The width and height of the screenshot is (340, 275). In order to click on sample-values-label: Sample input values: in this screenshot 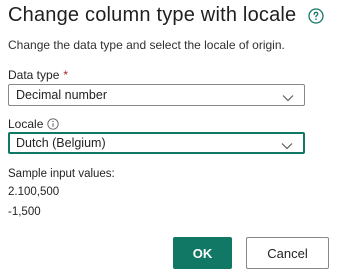, I will do `click(61, 174)`.